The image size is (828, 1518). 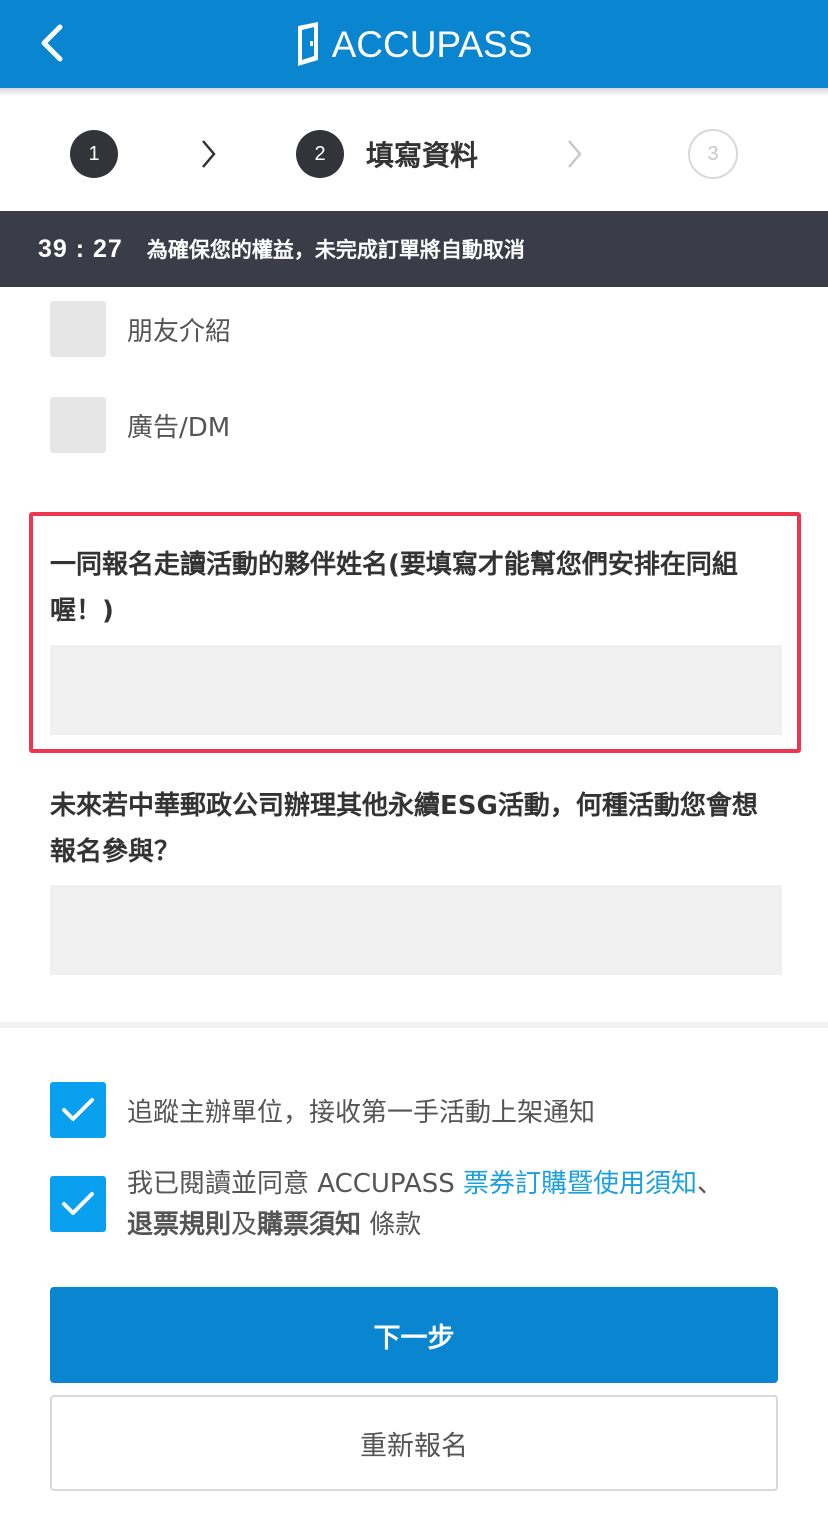 I want to click on follow-organizer-option: 追蹤主辦單位，接收第一手活動上架通知, so click(x=322, y=1110).